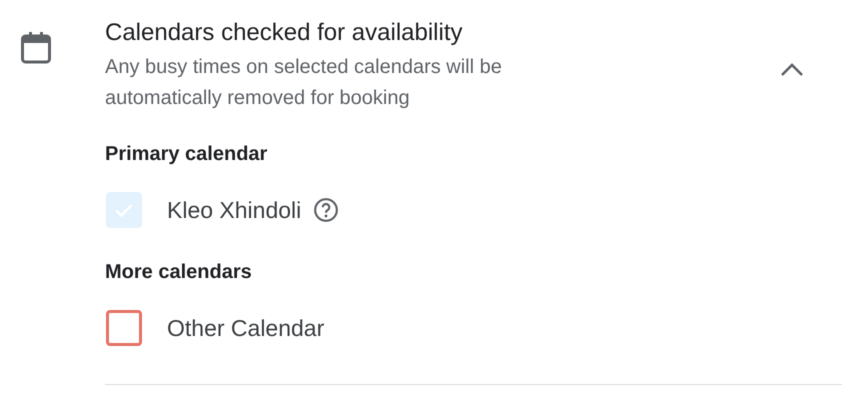  What do you see at coordinates (234, 210) in the screenshot?
I see `calendar-name: Kleo Xhindoli` at bounding box center [234, 210].